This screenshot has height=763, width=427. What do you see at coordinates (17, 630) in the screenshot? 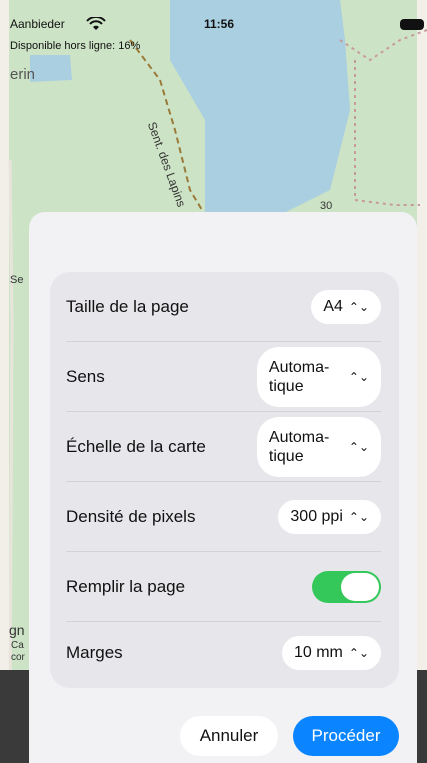
I see `map-label-bottom-1: gn` at bounding box center [17, 630].